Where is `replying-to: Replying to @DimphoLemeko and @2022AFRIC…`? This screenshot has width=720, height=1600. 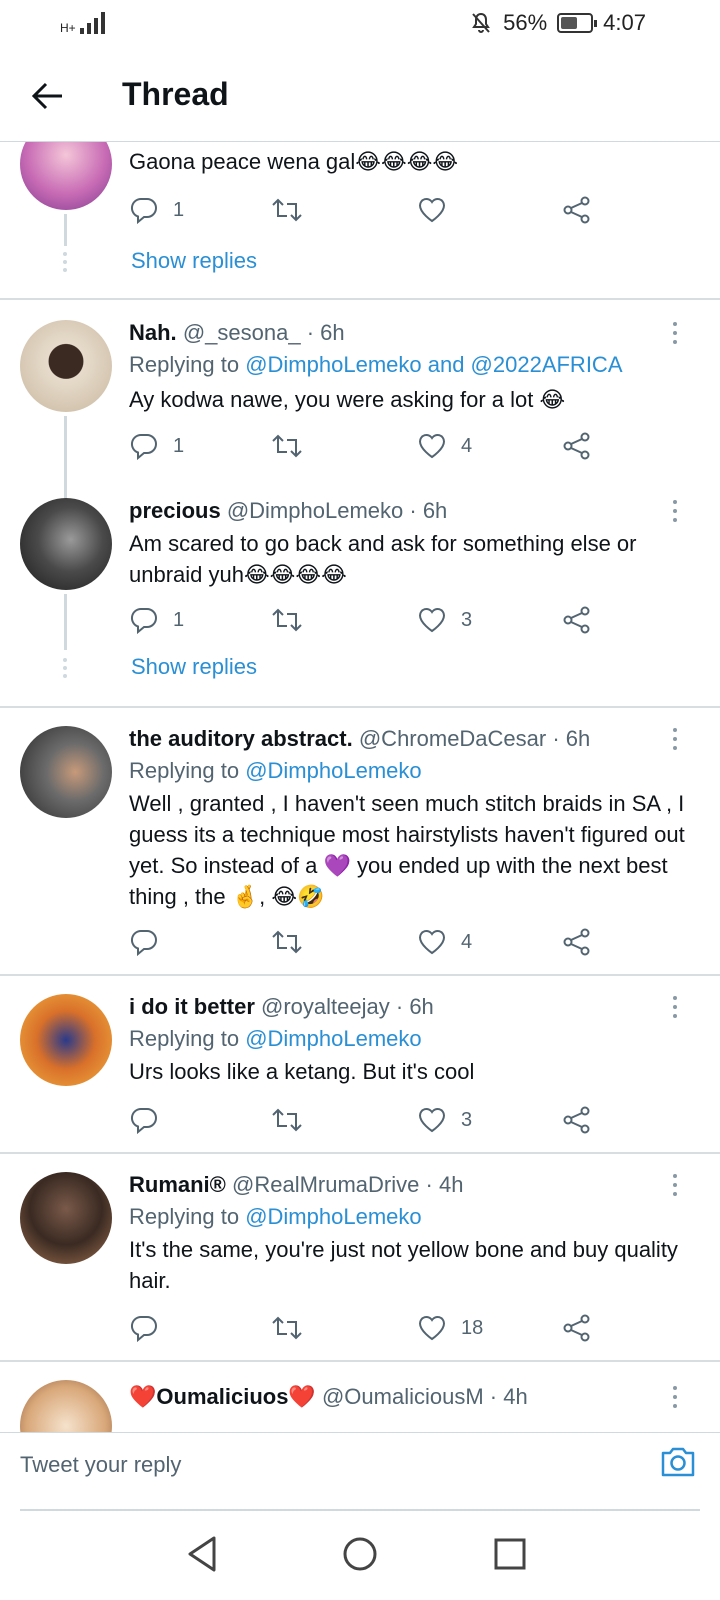 replying-to: Replying to @DimphoLemeko and @2022AFRIC… is located at coordinates (376, 365).